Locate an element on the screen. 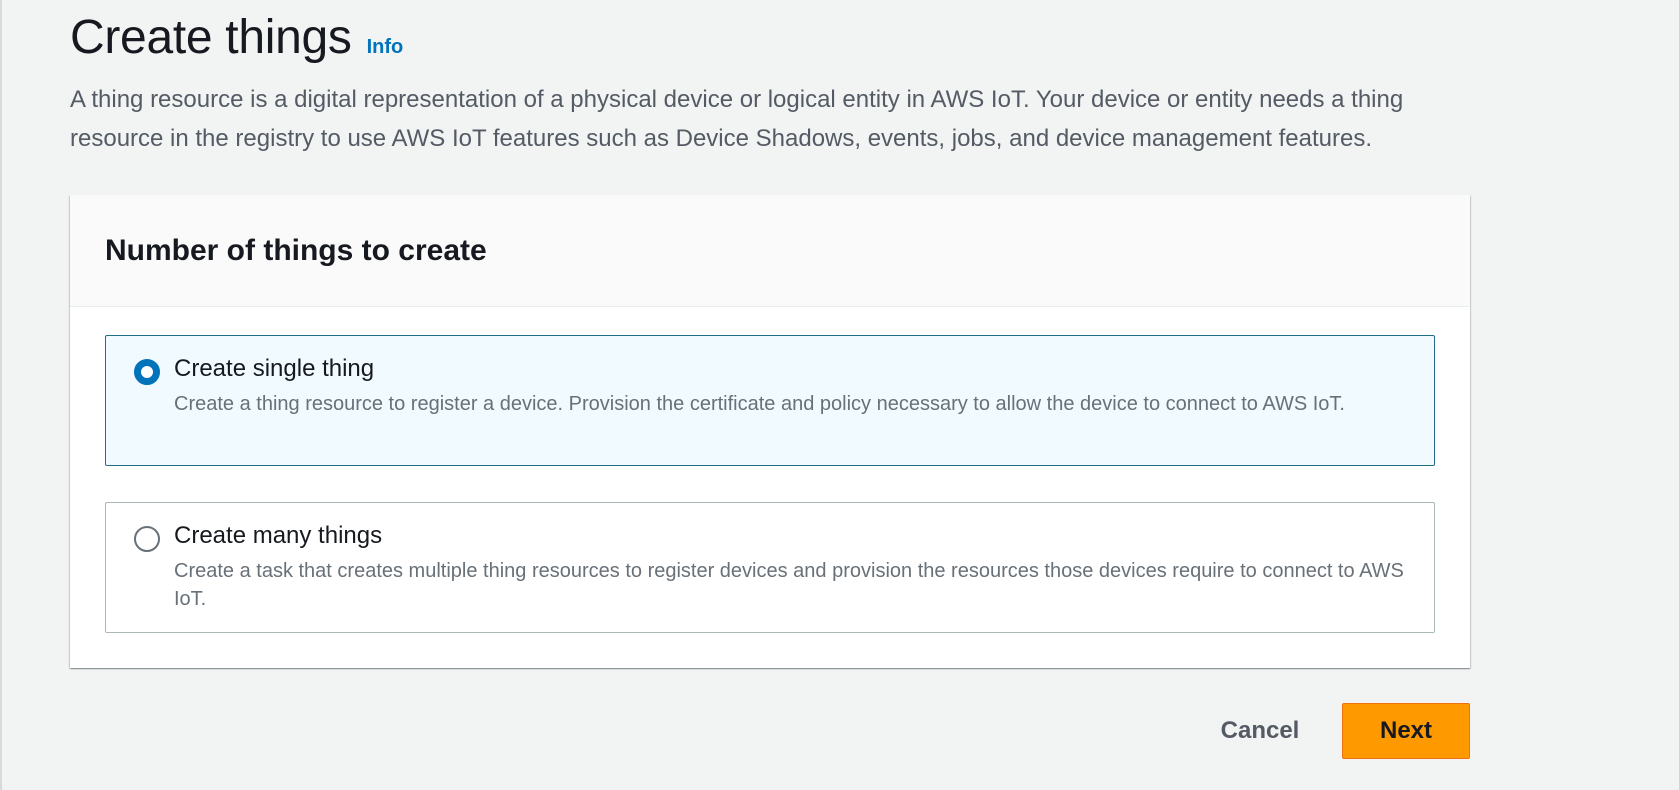 This screenshot has width=1679, height=790. left-border is located at coordinates (1, 395).